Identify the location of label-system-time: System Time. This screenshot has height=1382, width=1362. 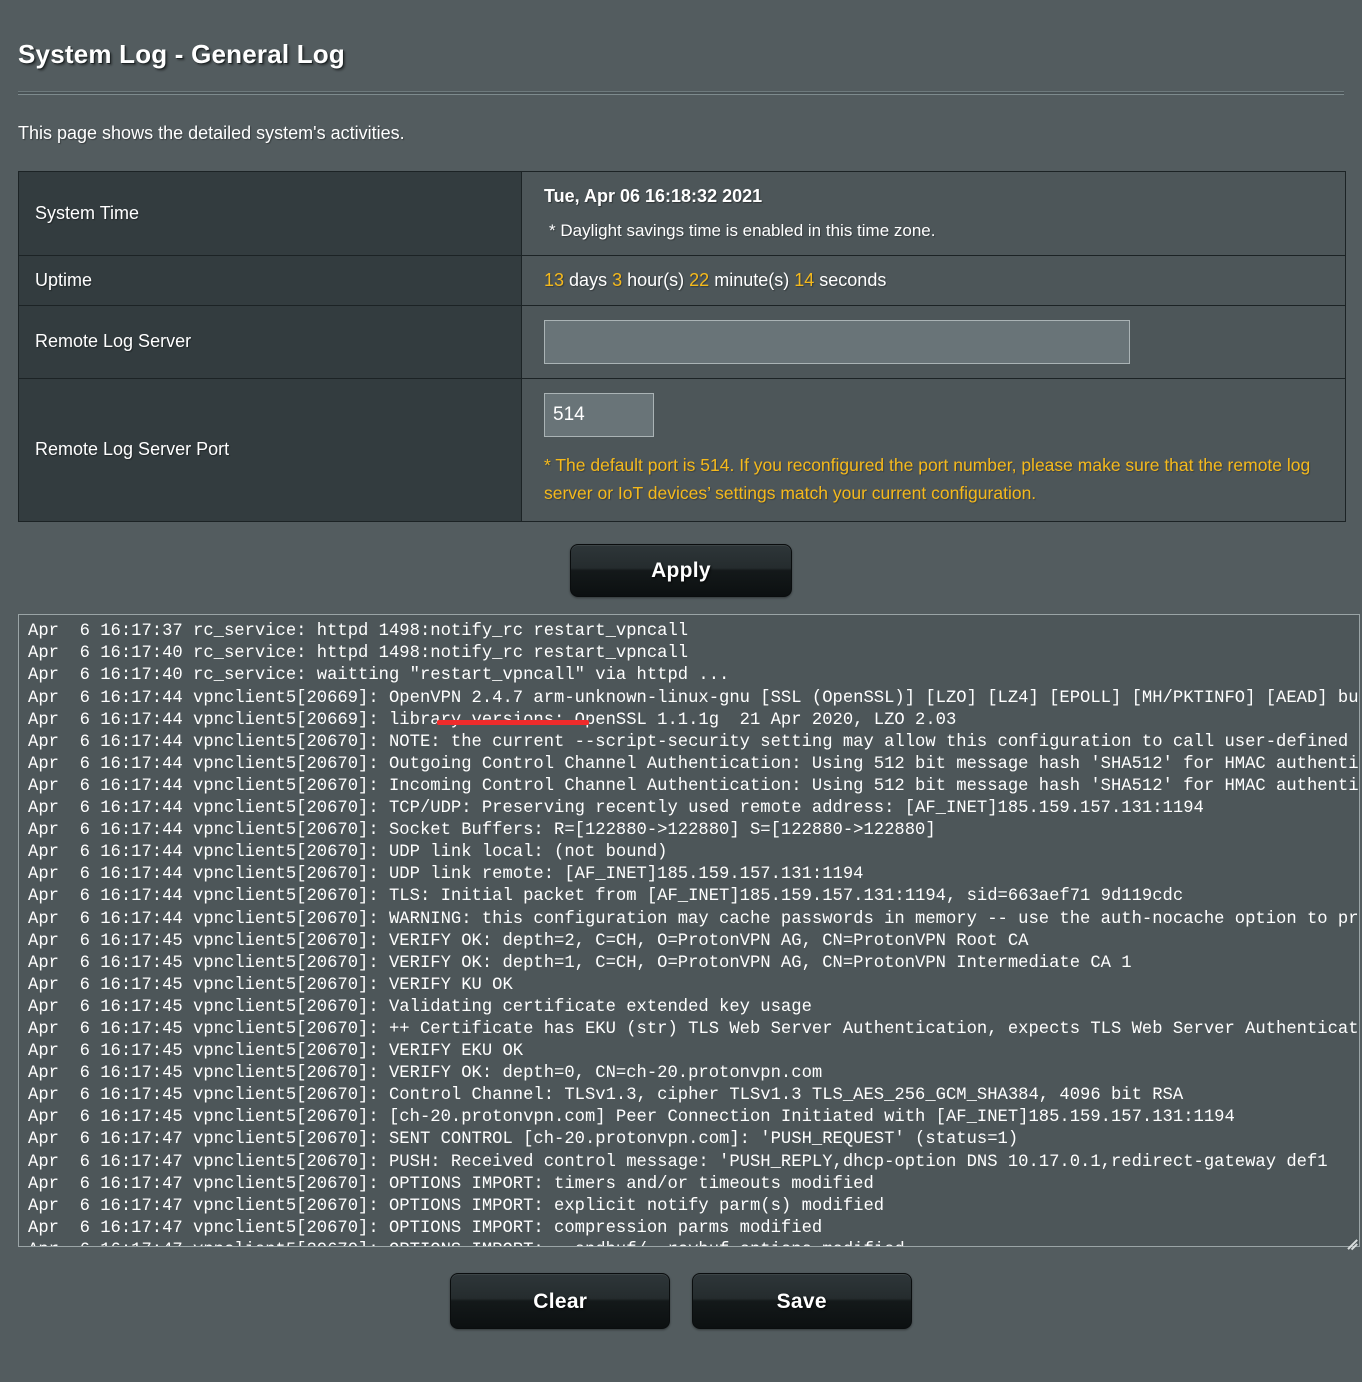
(270, 213).